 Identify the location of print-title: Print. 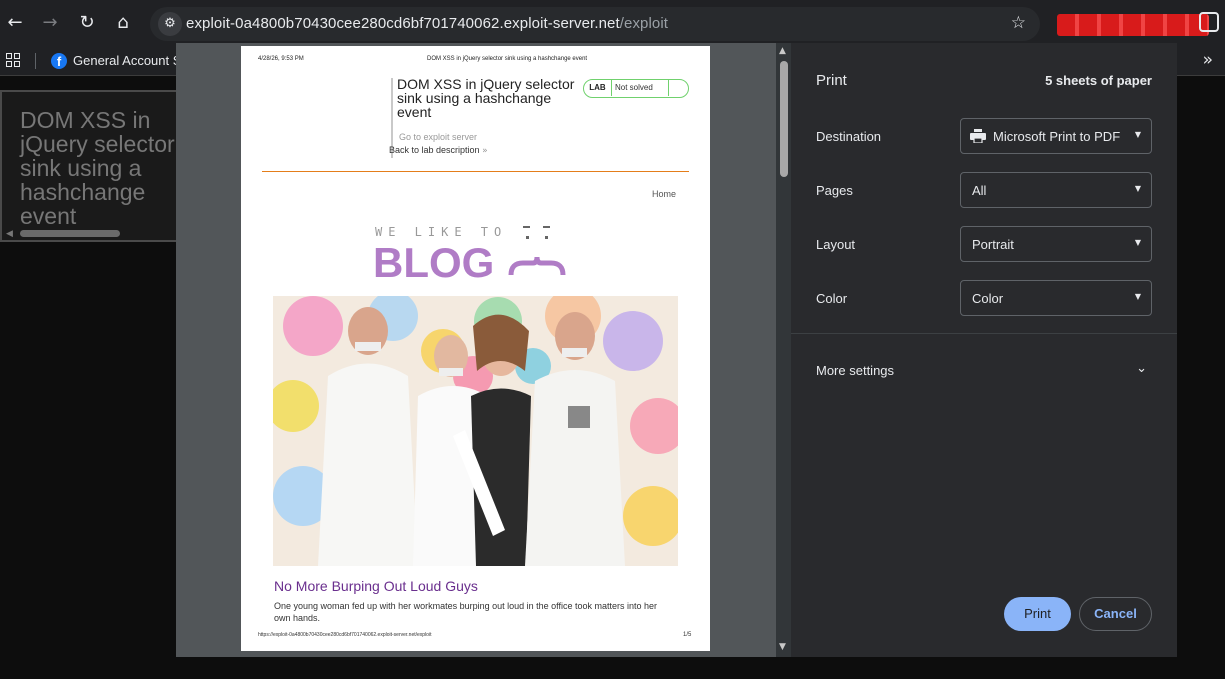
(831, 80).